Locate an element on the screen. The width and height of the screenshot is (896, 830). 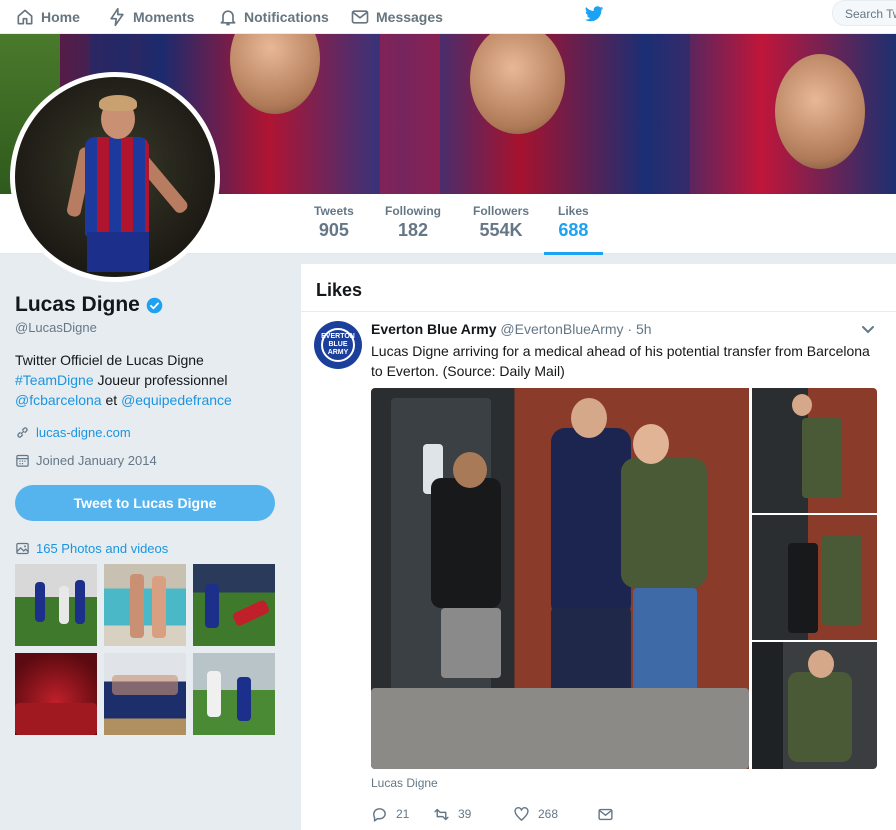
timeline-heading: Likes is located at coordinates (598, 288).